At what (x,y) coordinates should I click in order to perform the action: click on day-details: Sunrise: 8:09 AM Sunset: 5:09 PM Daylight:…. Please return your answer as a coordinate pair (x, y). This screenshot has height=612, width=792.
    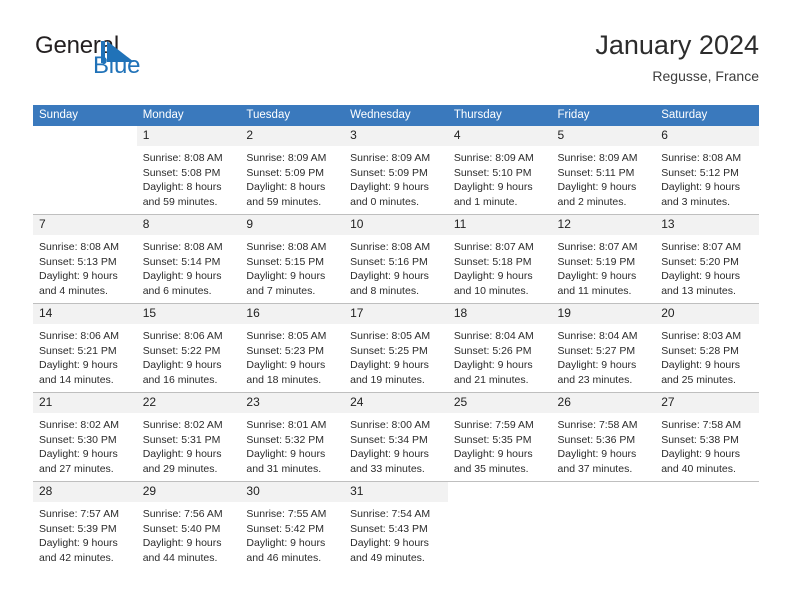
    Looking at the image, I should click on (396, 177).